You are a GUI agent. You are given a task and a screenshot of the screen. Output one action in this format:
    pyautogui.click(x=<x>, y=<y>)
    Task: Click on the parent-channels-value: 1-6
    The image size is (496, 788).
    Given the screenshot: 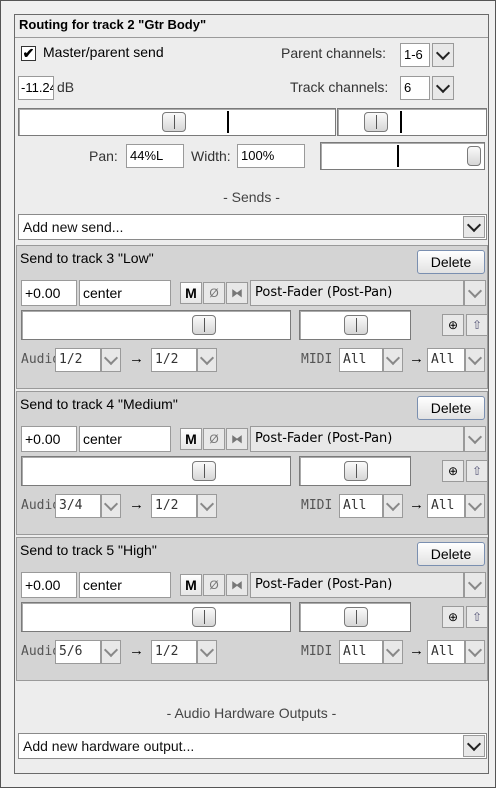 What is the action you would take?
    pyautogui.click(x=415, y=55)
    